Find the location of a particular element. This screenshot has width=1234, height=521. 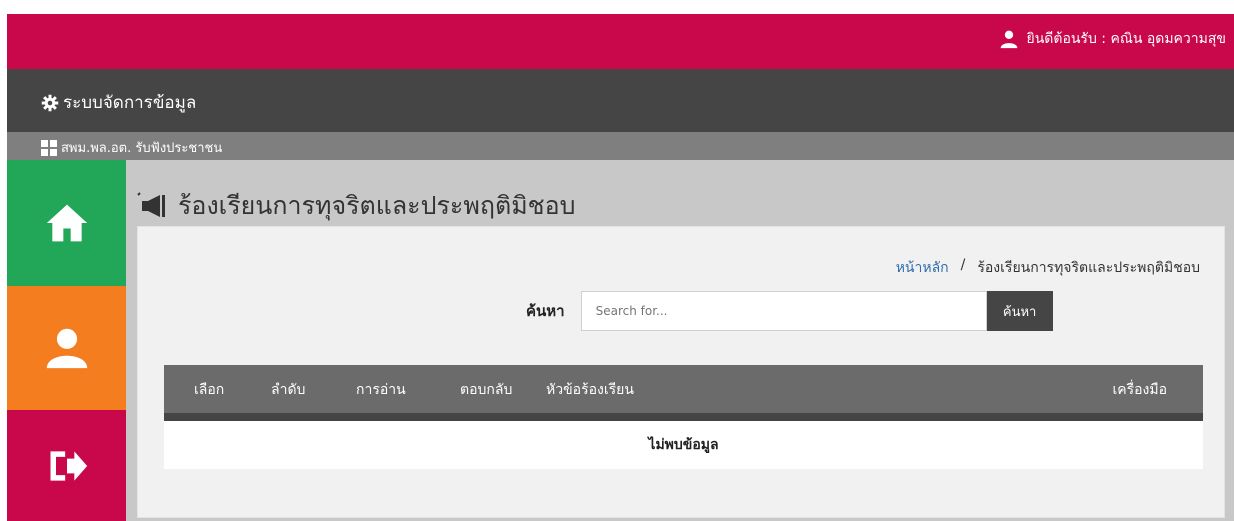

table-header-divider is located at coordinates (683, 417).